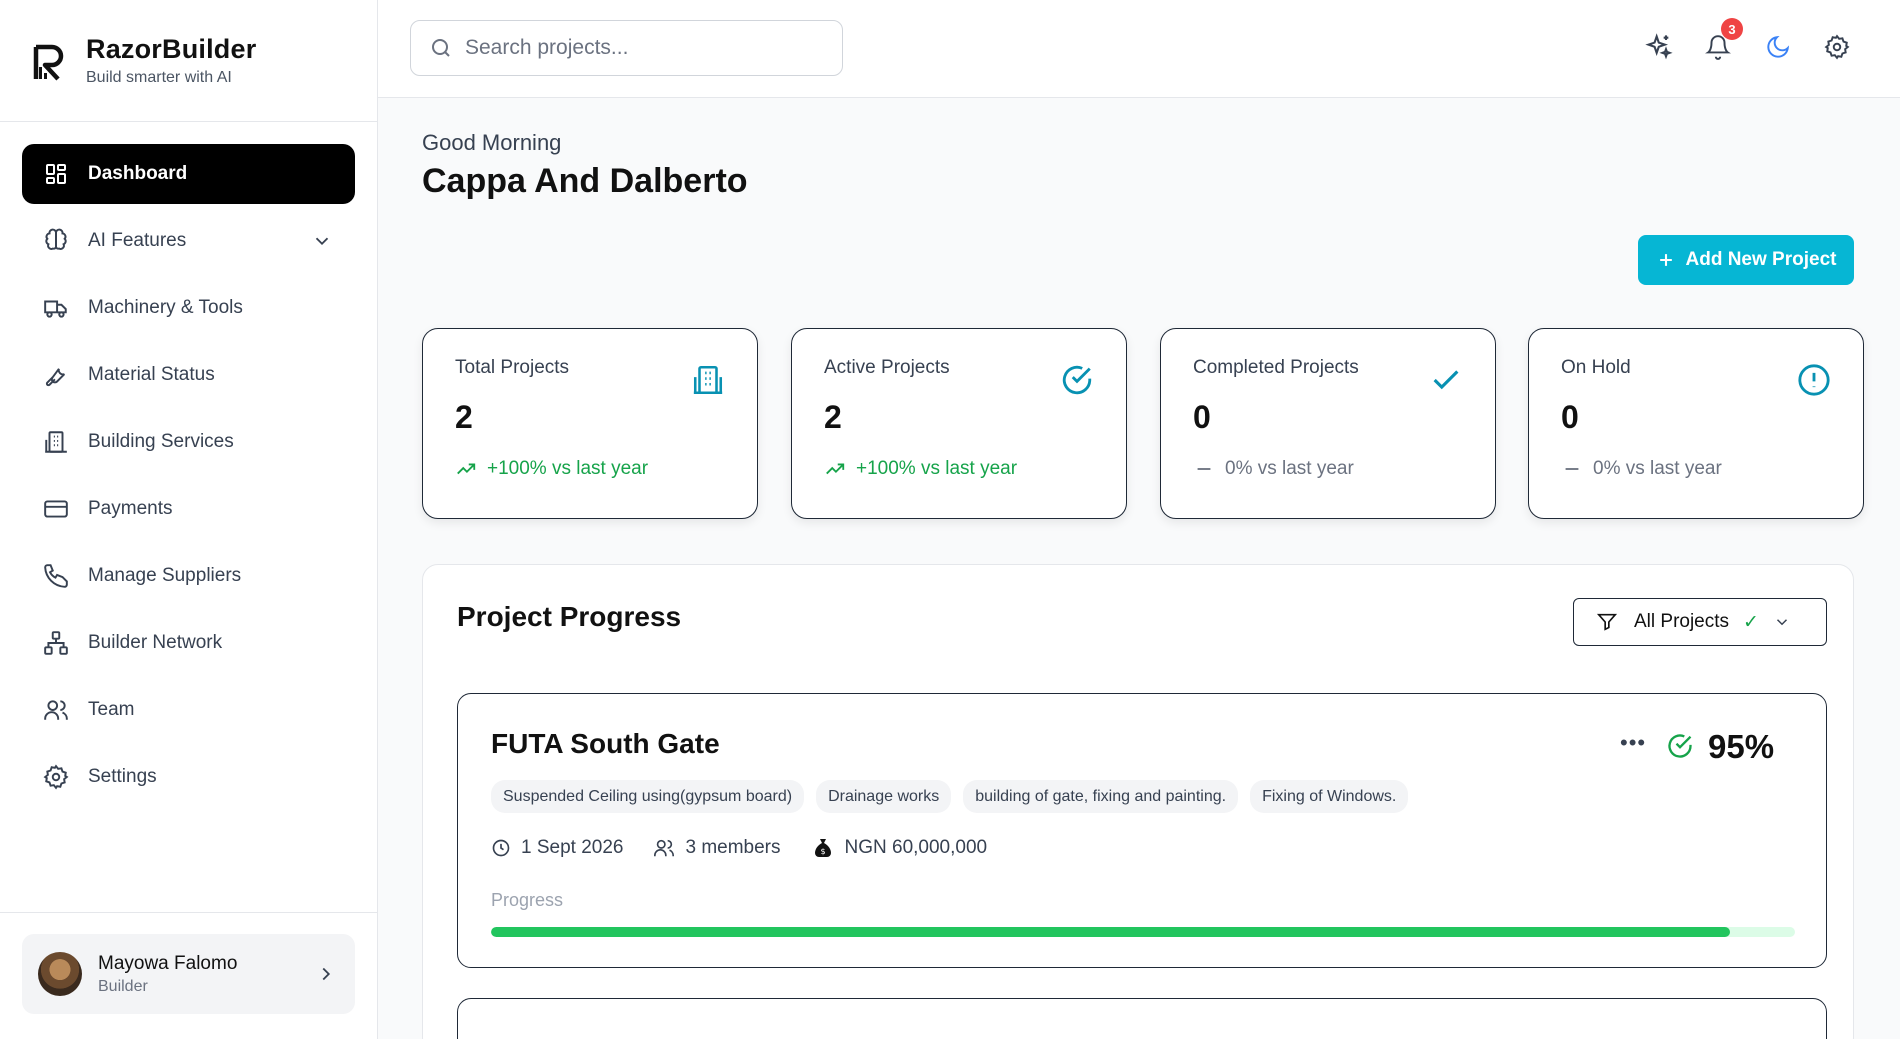  I want to click on sidebar-item-label: Machinery & Tools, so click(165, 307).